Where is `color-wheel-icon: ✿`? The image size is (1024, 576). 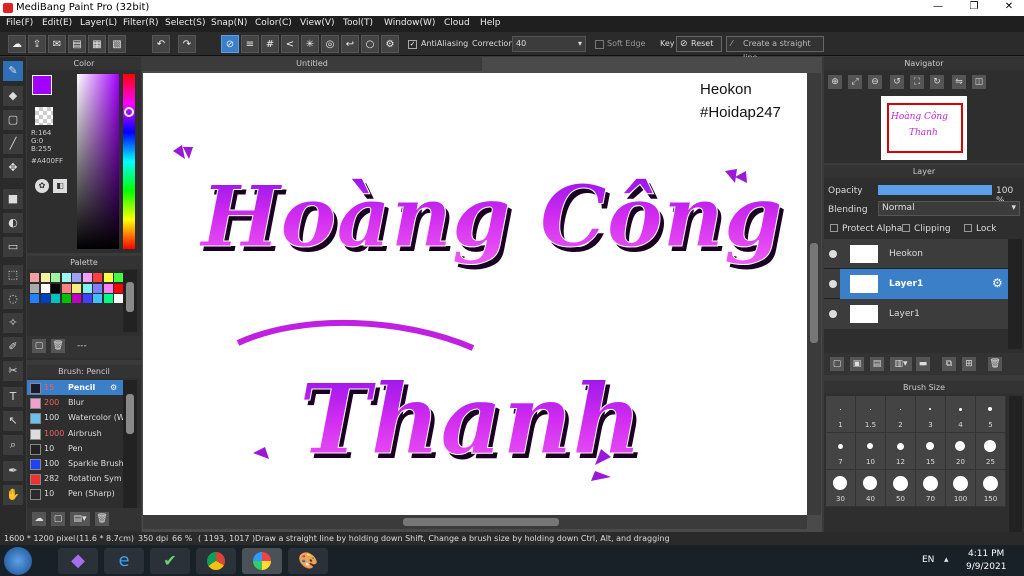
color-wheel-icon: ✿ is located at coordinates (42, 186).